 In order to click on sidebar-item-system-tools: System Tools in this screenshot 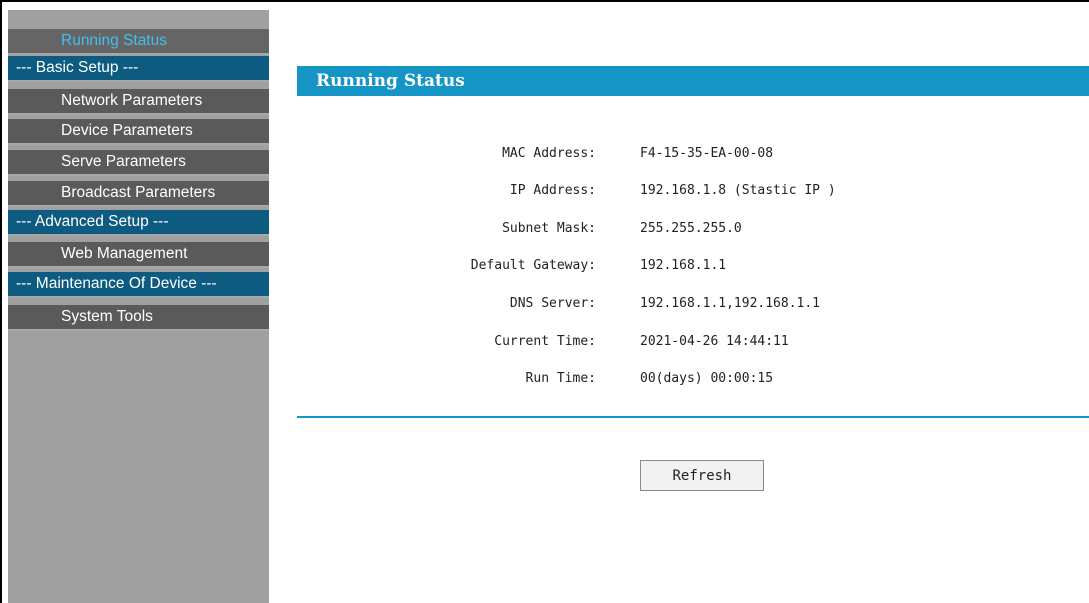, I will do `click(138, 318)`.